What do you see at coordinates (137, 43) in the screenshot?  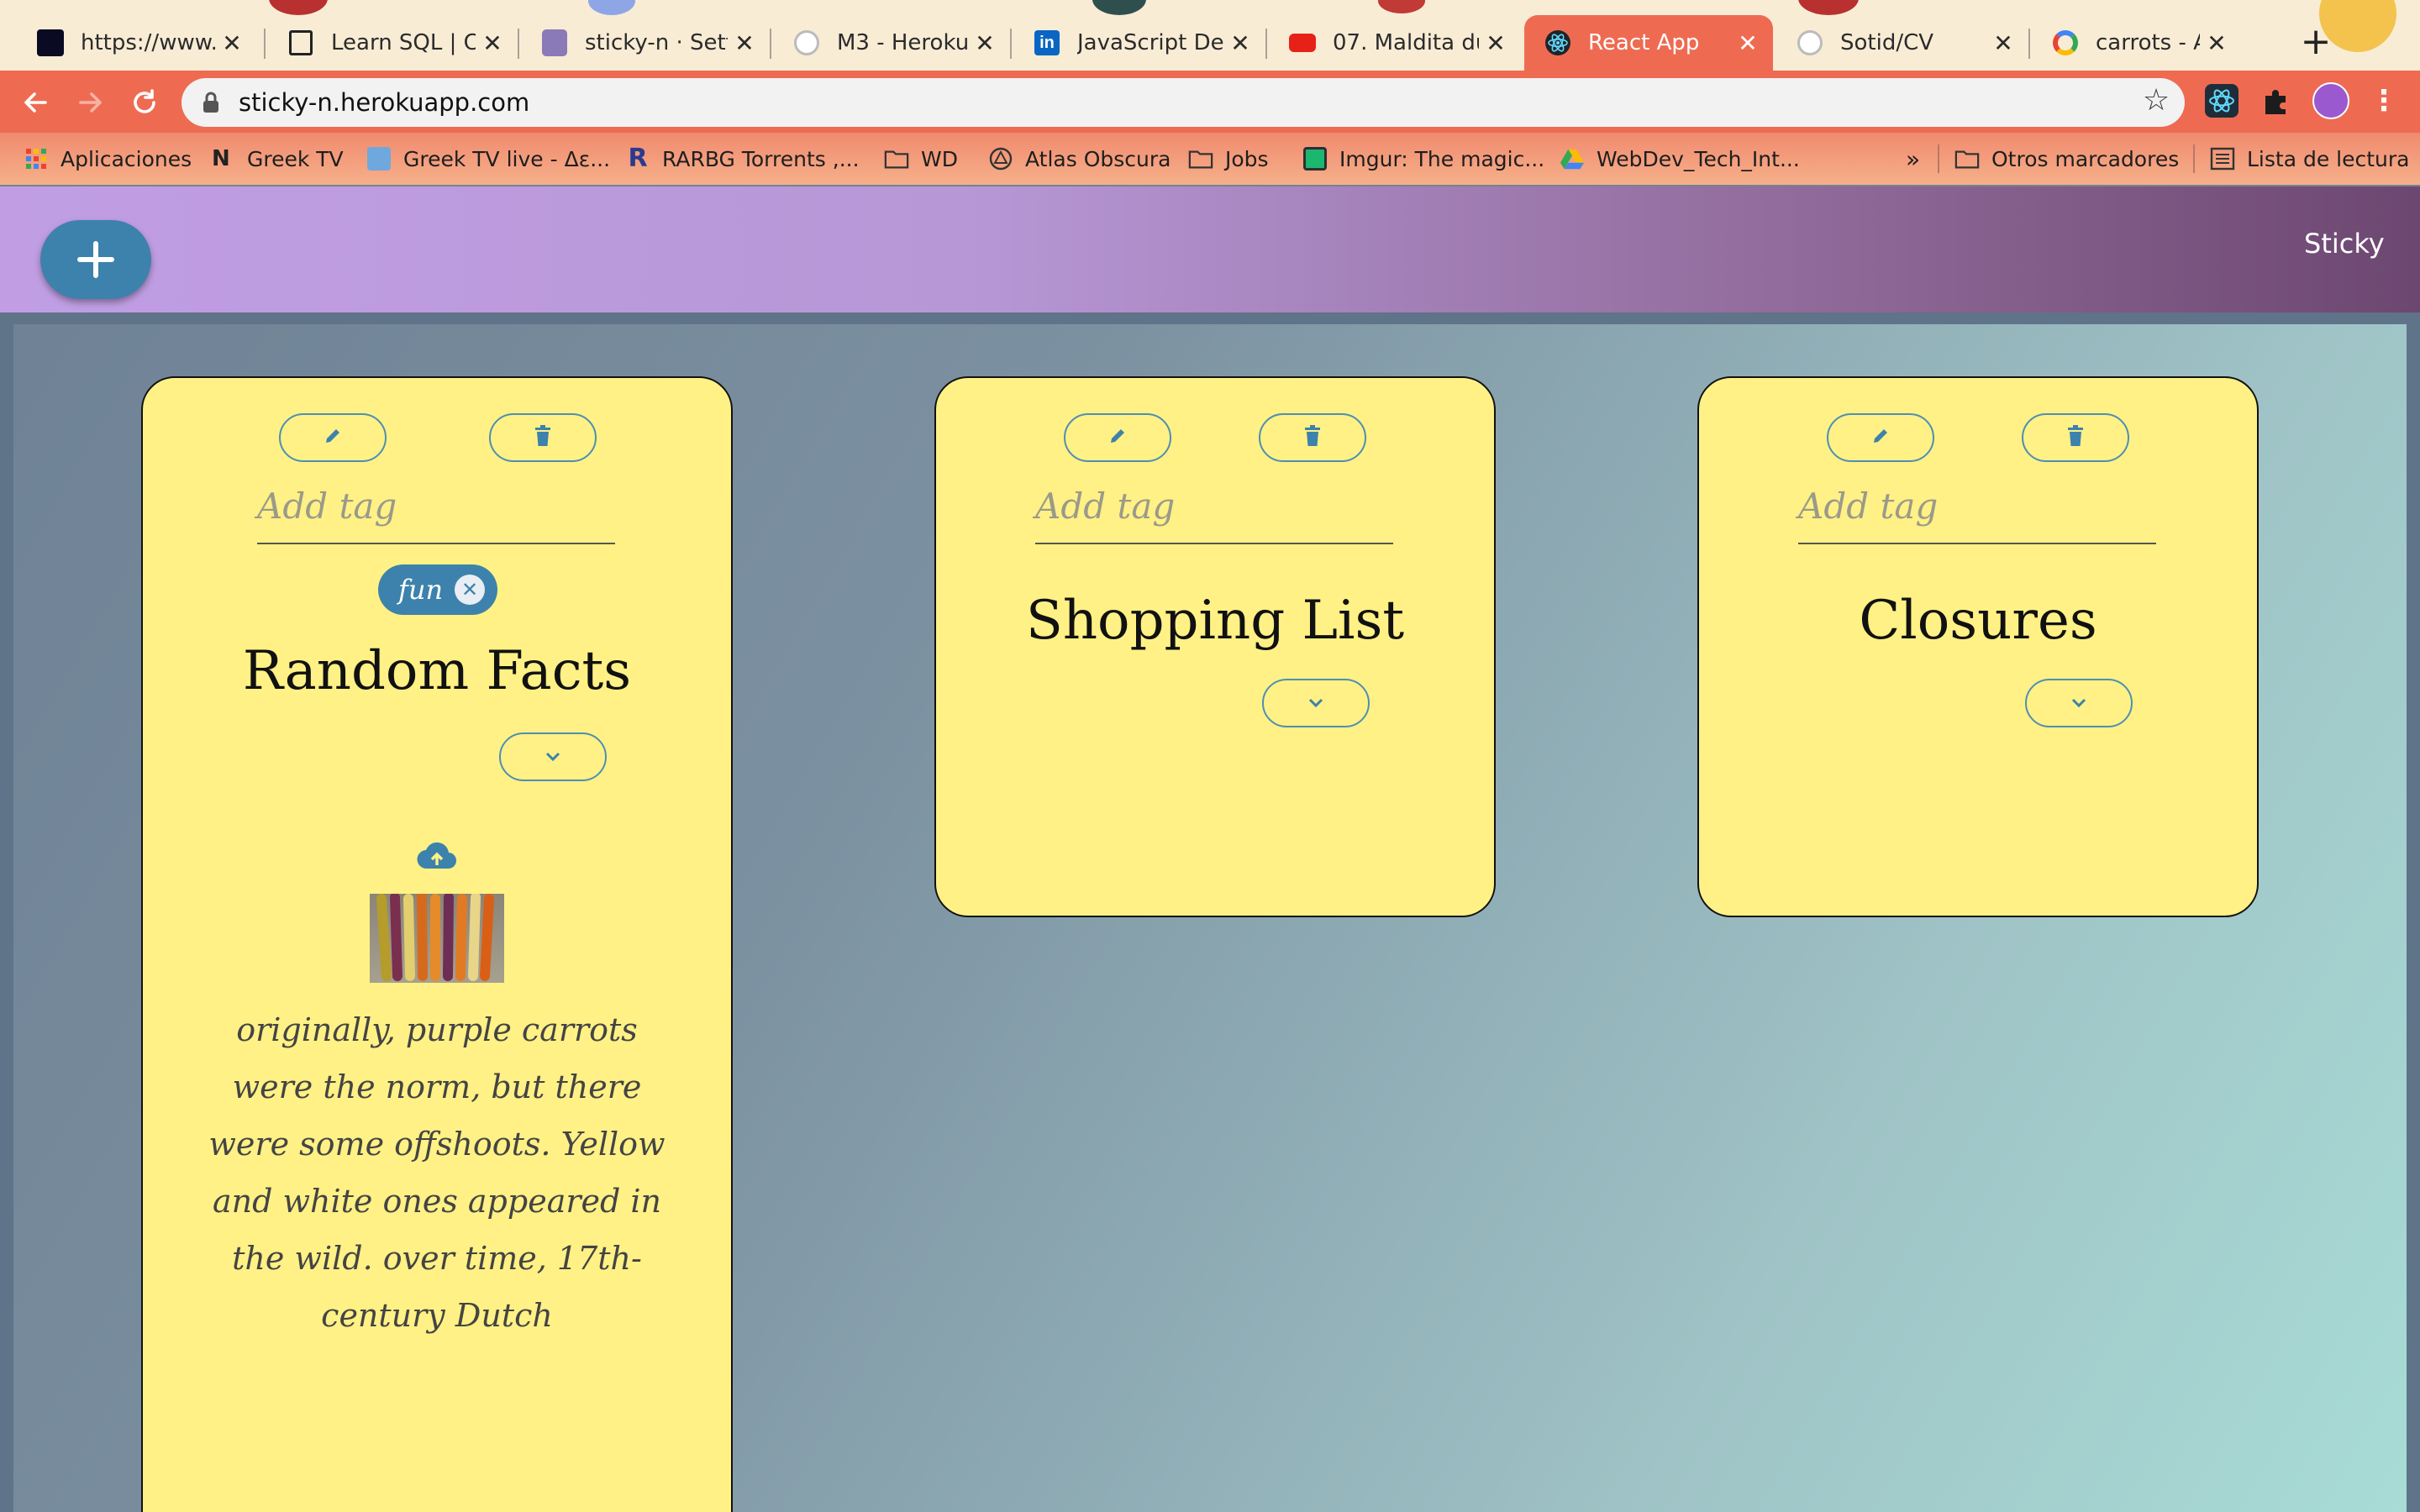 I see `tab-freecodecamp: https://www.fre ✕` at bounding box center [137, 43].